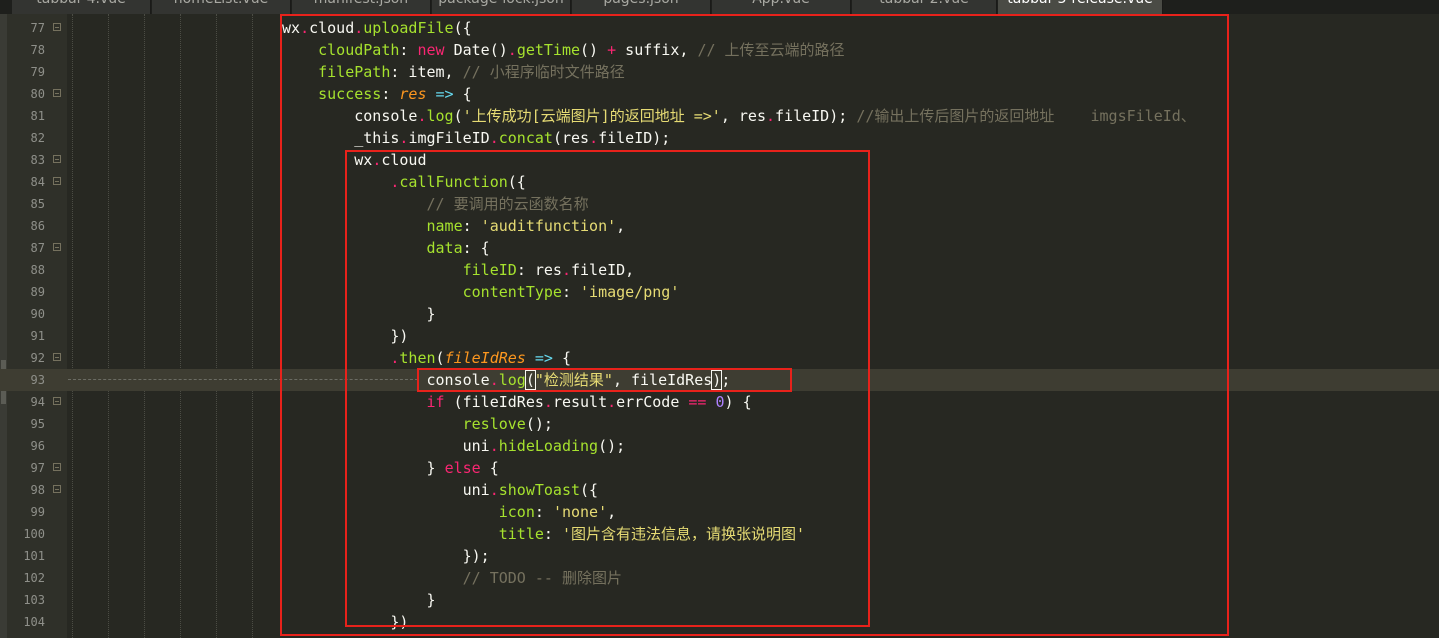  Describe the element at coordinates (386, 248) in the screenshot. I see `code-text: data: {` at that location.